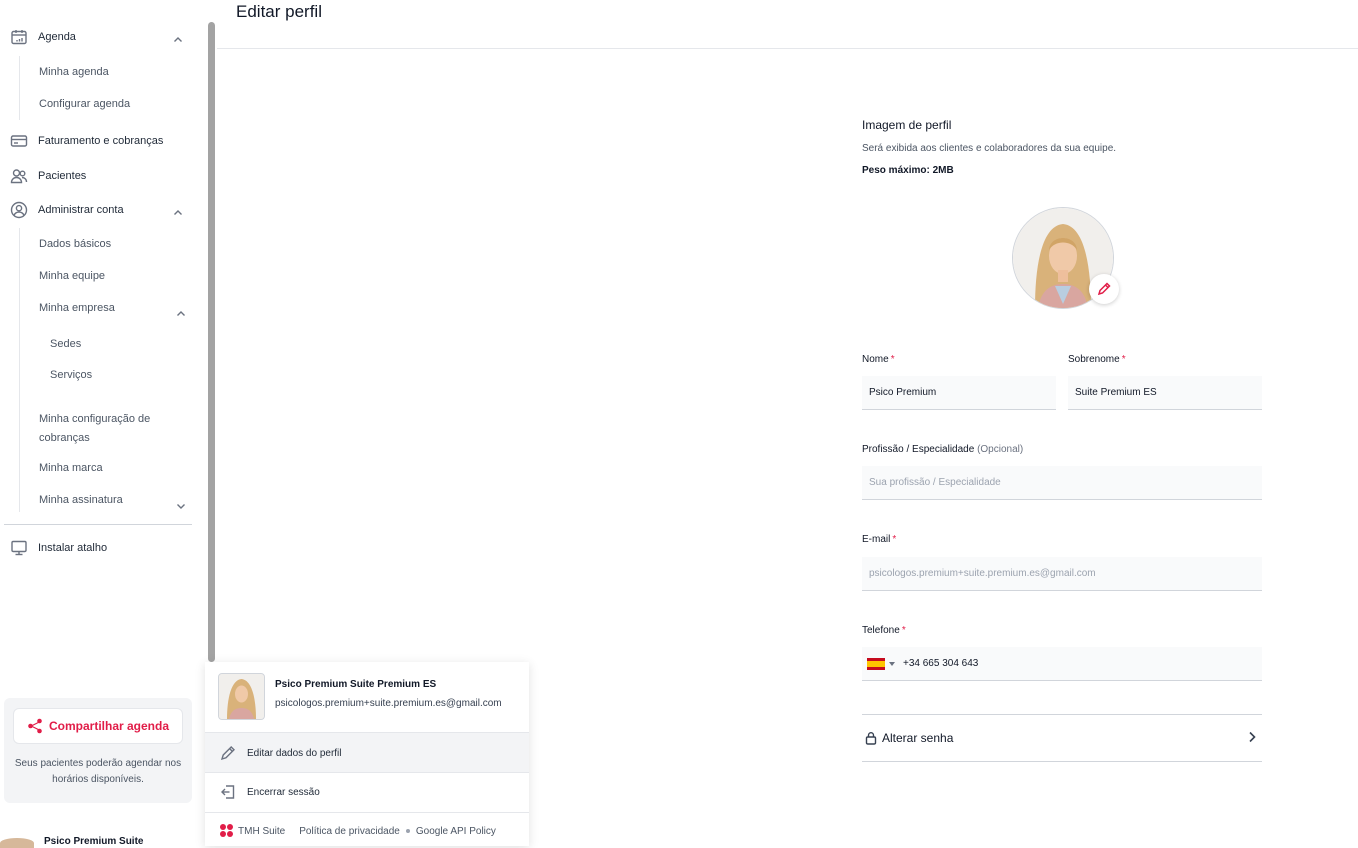  I want to click on menu-divider, so click(367, 812).